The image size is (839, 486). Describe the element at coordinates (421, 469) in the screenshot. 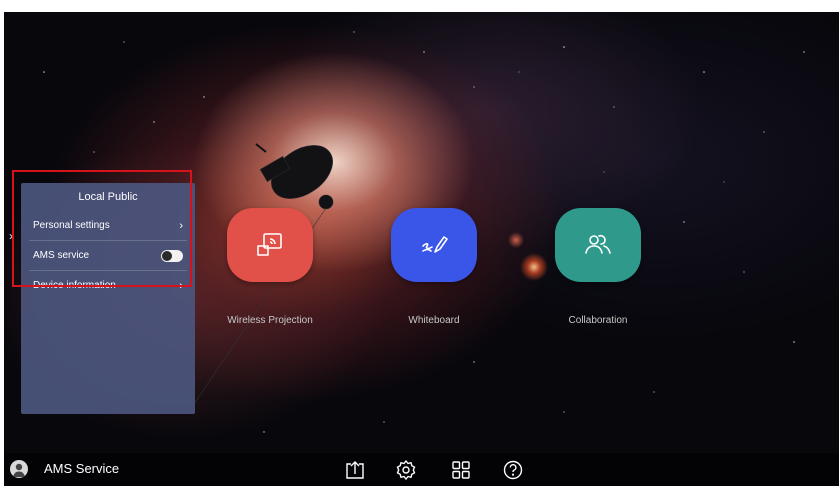

I see `taskbar: AMS Service` at that location.